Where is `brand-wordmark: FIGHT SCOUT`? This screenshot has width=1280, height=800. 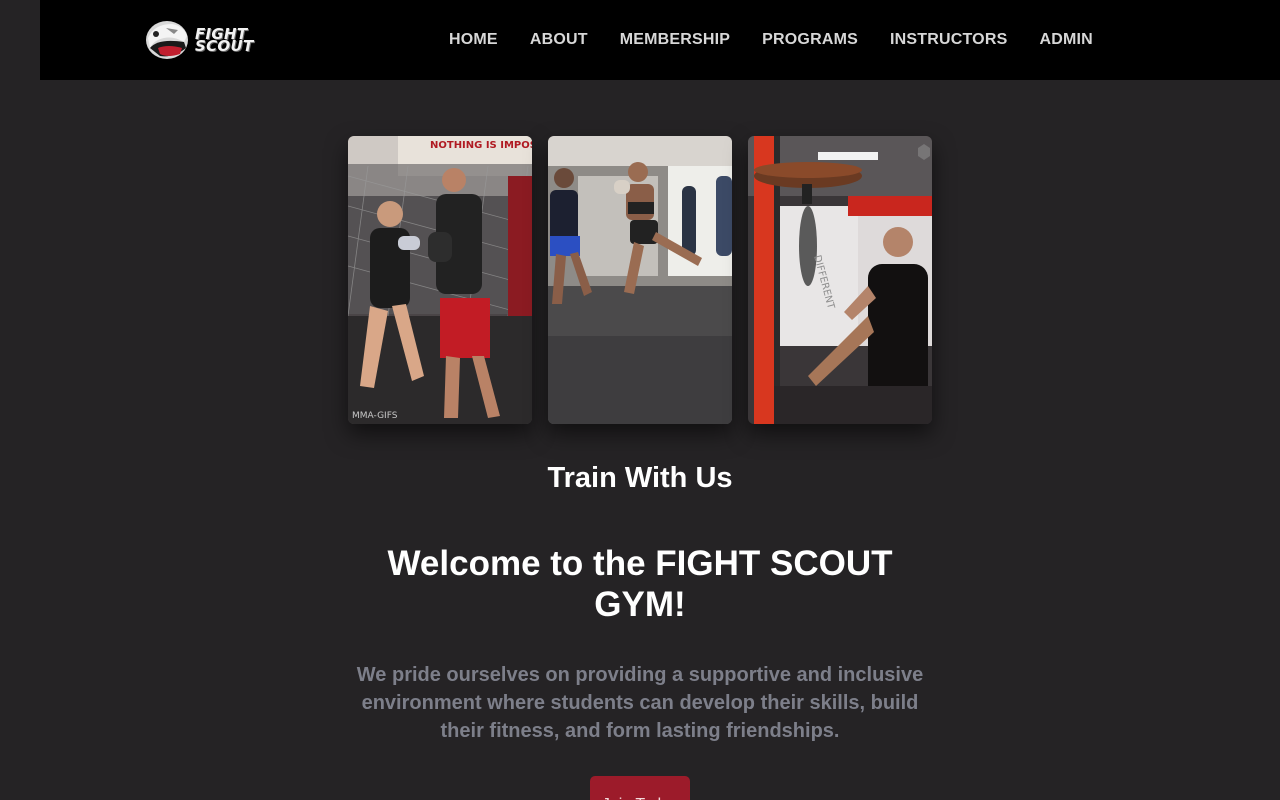
brand-wordmark: FIGHT SCOUT is located at coordinates (224, 41).